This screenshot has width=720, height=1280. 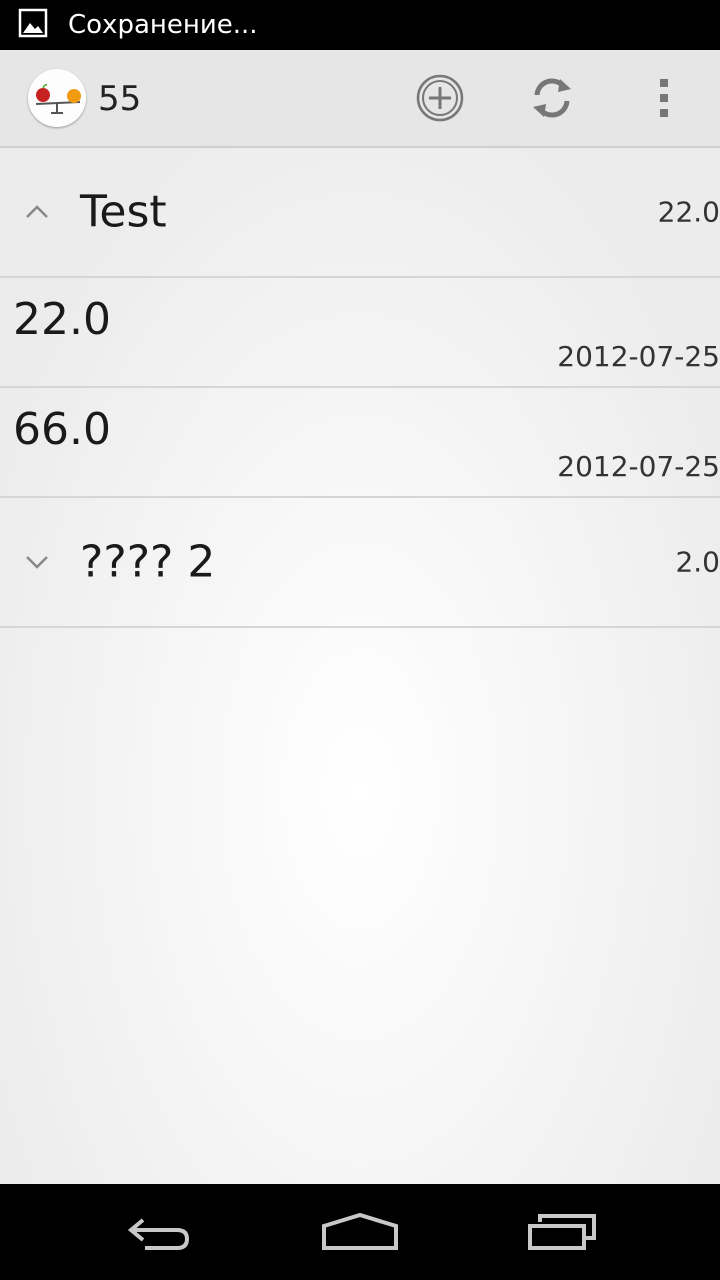 I want to click on refresh-button, so click(x=552, y=98).